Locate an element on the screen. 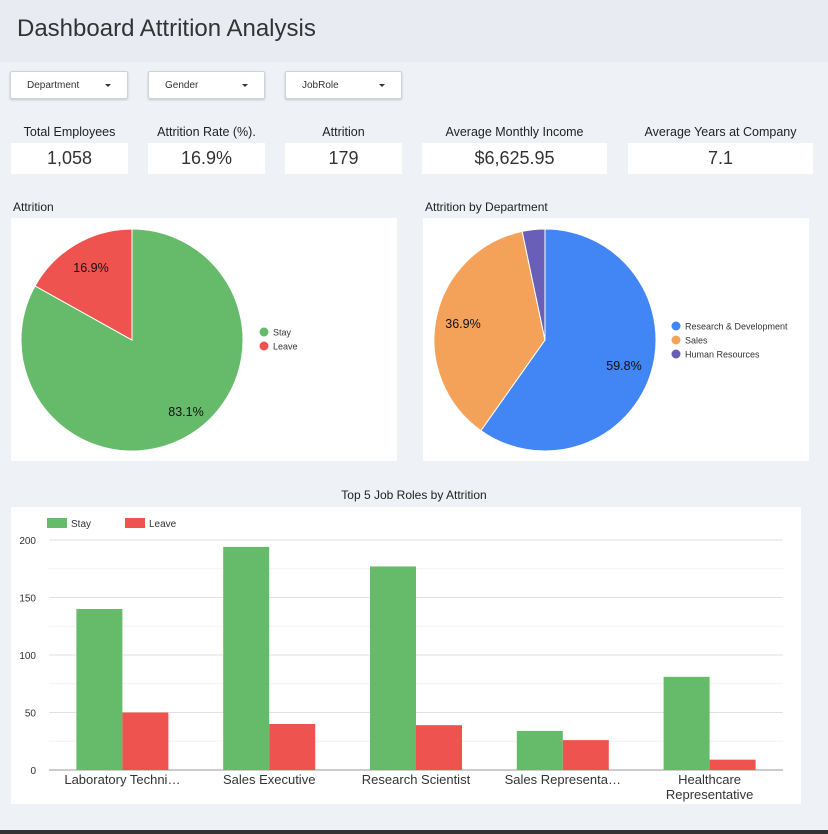  bar-leave-laboratory-techni is located at coordinates (145, 741).